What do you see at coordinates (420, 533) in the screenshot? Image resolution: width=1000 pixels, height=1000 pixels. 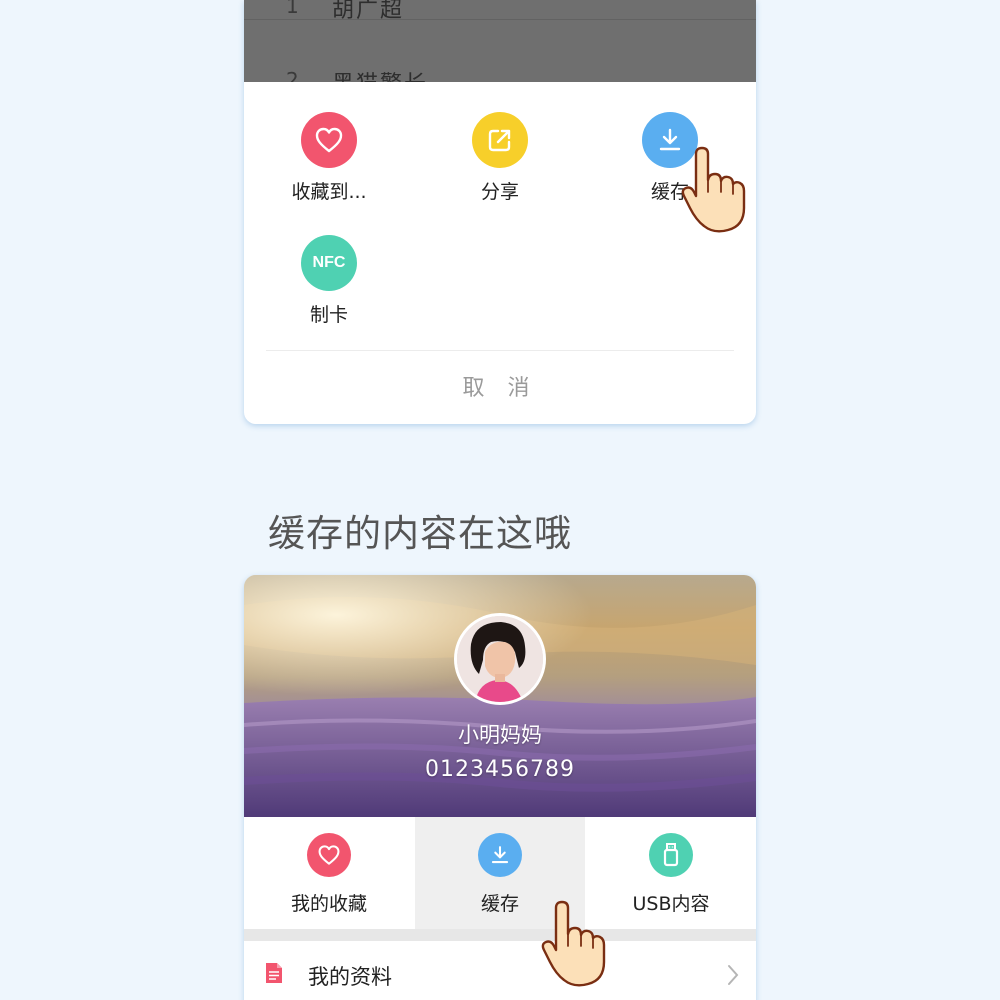 I see `section-heading: 缓存的内容在这哦` at bounding box center [420, 533].